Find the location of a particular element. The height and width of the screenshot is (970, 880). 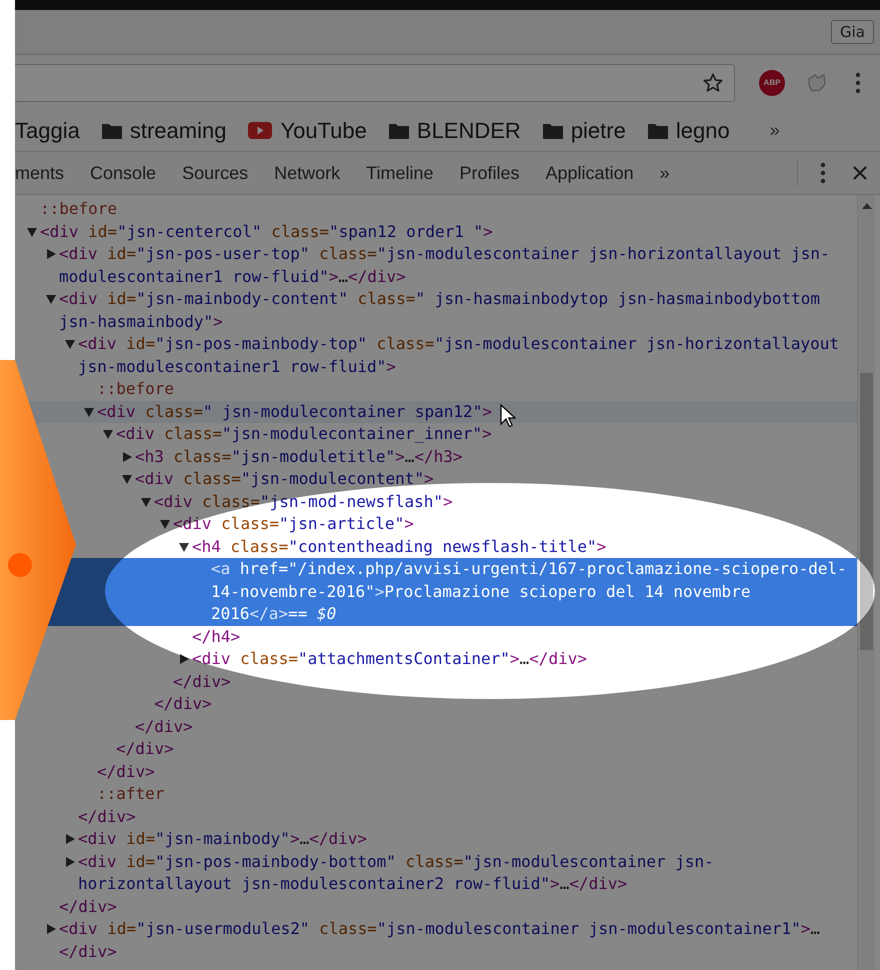

devtools-tab: ments is located at coordinates (39, 173).